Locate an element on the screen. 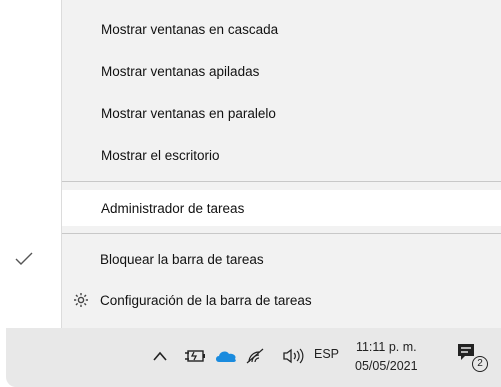  menu-item-taskbar-settings: Configuración de la barra de tareas is located at coordinates (250, 300).